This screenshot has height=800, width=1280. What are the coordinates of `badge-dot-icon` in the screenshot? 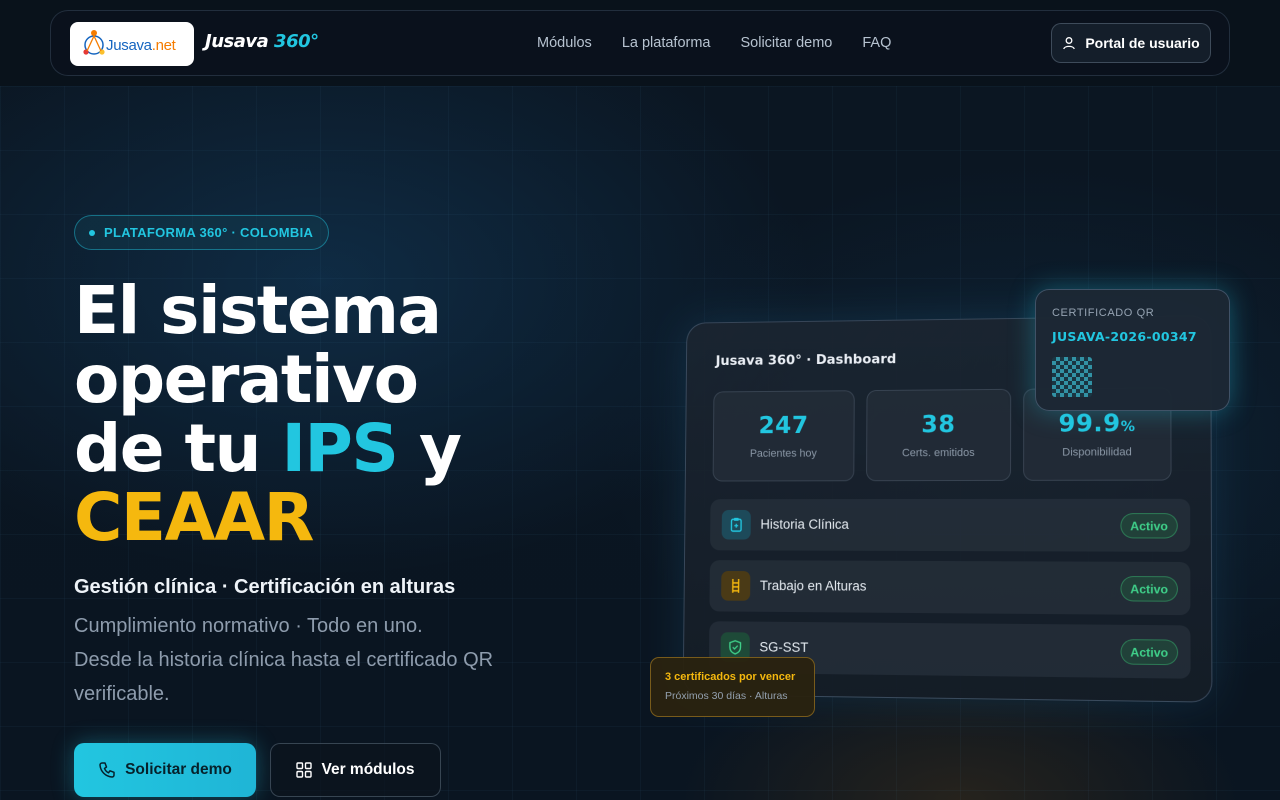 It's located at (92, 232).